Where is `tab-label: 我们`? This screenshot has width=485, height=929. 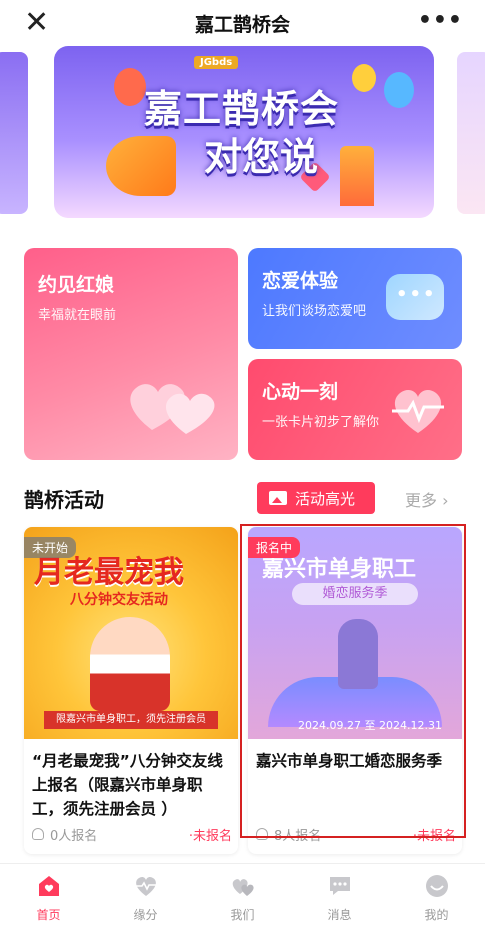
tab-label: 我们 is located at coordinates (242, 915).